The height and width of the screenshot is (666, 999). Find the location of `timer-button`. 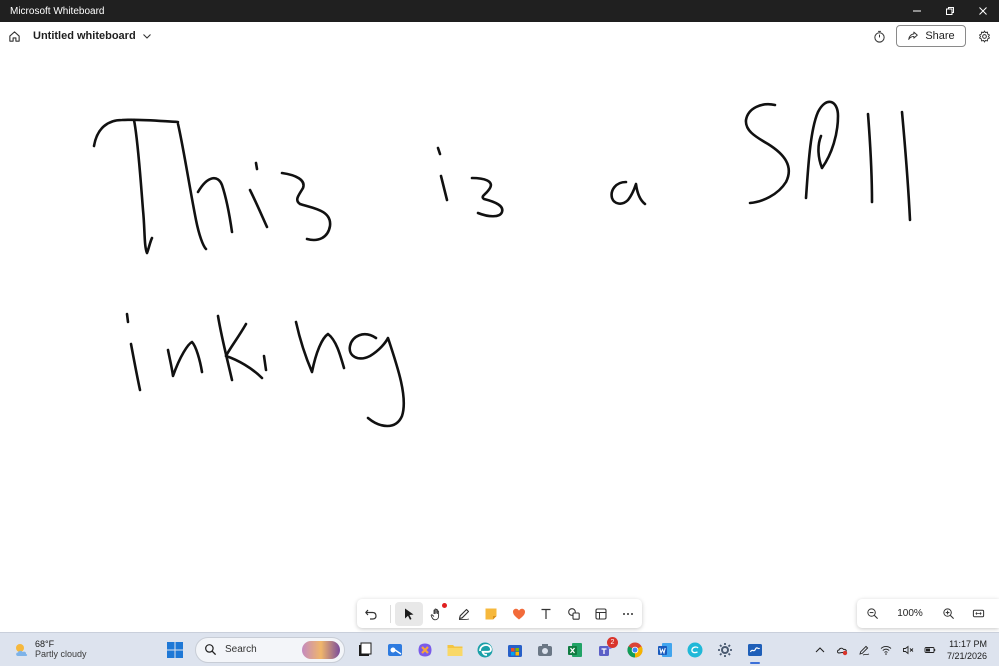

timer-button is located at coordinates (879, 36).